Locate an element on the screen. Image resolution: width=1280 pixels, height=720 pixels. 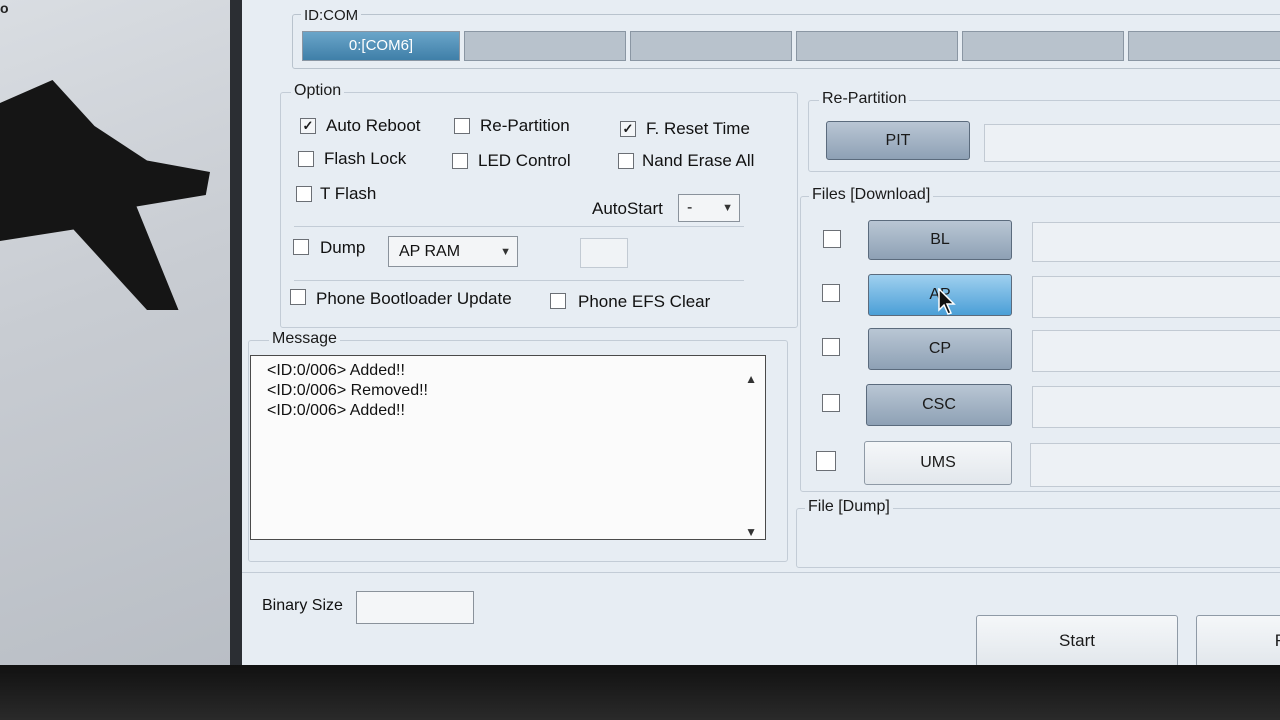
flash-lock-label: Flash Lock is located at coordinates (365, 158).